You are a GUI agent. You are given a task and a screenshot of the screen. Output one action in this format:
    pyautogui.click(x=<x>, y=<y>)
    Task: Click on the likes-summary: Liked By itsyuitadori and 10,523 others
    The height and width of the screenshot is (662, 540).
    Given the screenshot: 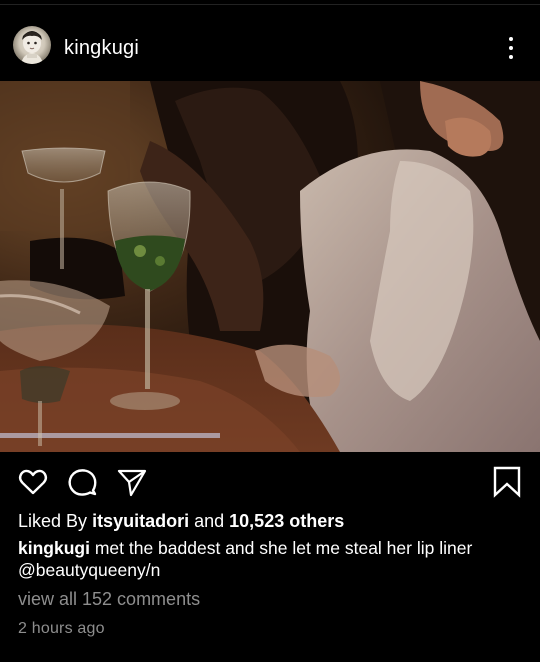 What is the action you would take?
    pyautogui.click(x=181, y=521)
    